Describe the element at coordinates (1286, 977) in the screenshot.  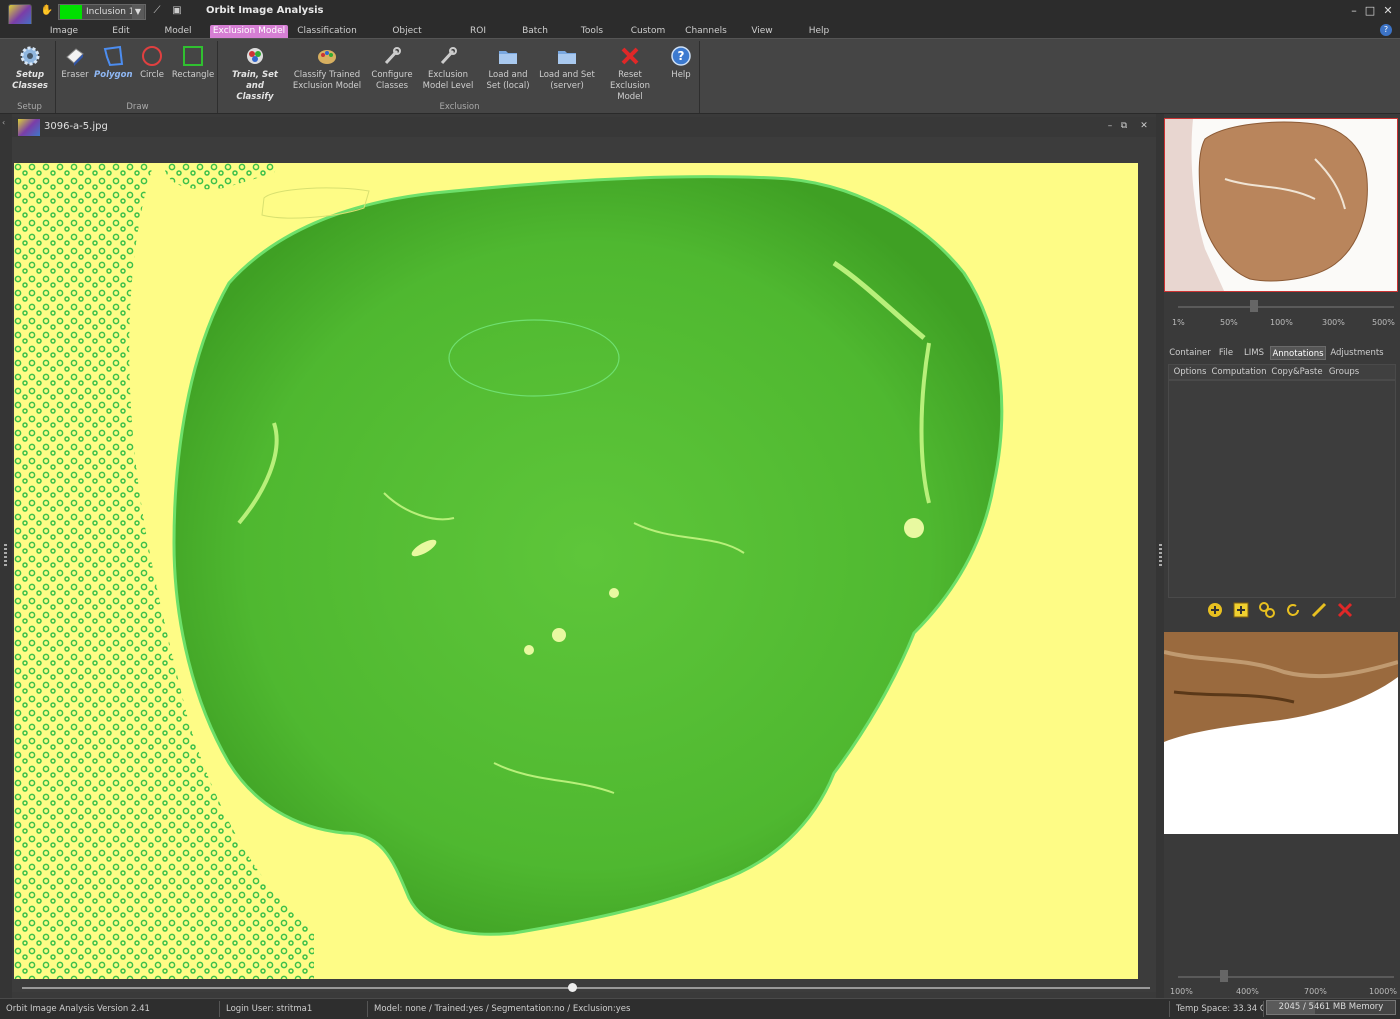
I see `detail-zoom-track` at that location.